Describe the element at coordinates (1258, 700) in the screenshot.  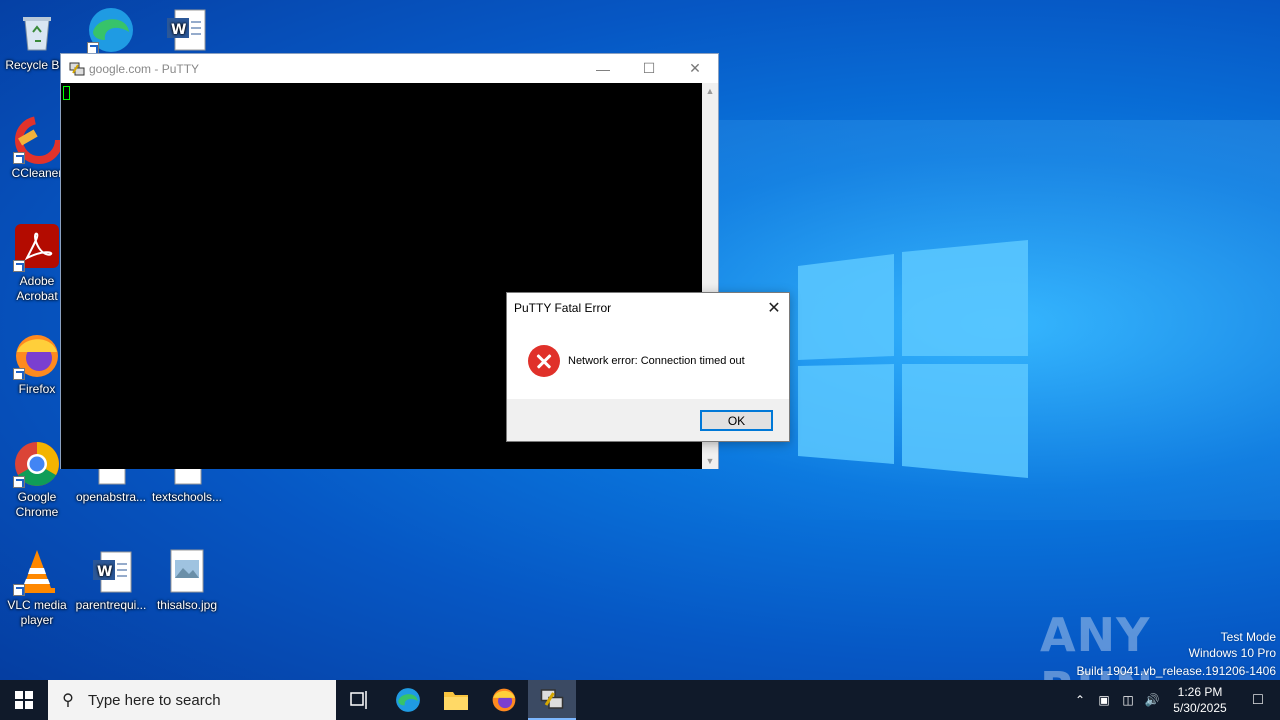
I see `notifications-icon: □` at that location.